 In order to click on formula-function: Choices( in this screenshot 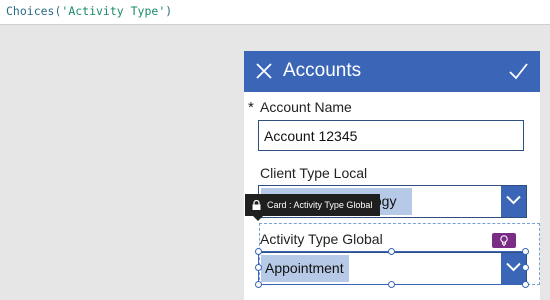, I will do `click(34, 11)`.